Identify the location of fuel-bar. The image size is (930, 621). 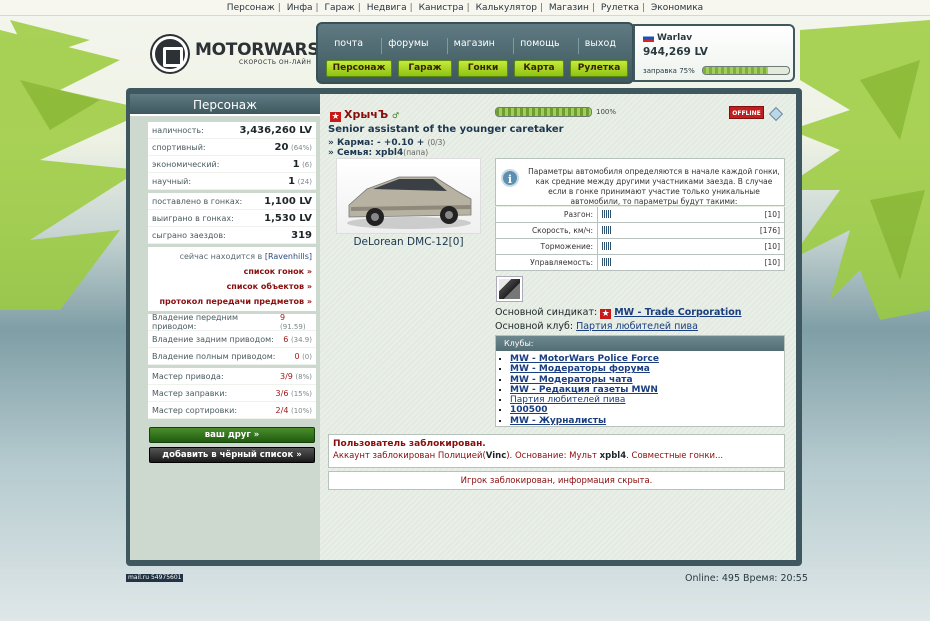
(746, 70).